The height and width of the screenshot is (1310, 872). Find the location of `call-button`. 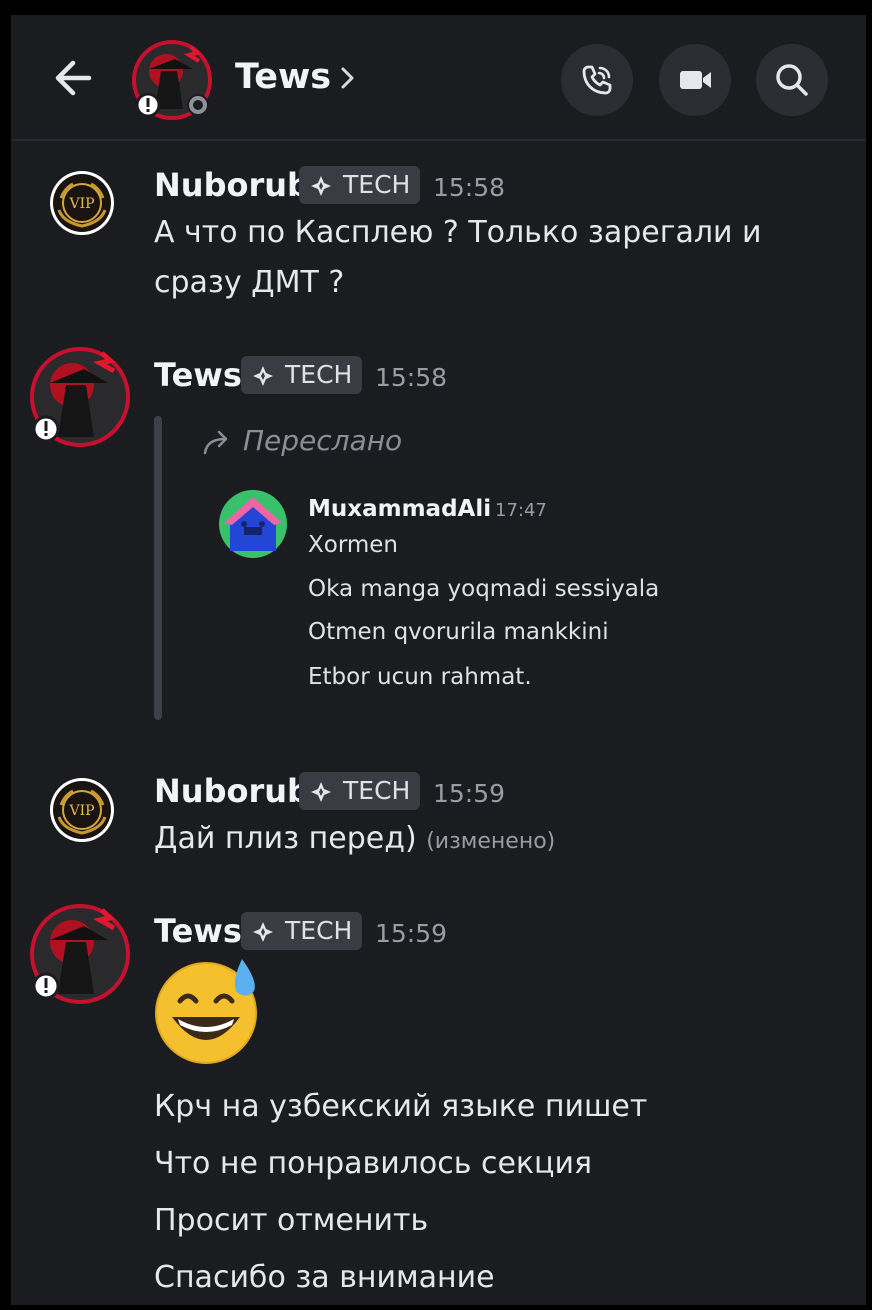

call-button is located at coordinates (597, 80).